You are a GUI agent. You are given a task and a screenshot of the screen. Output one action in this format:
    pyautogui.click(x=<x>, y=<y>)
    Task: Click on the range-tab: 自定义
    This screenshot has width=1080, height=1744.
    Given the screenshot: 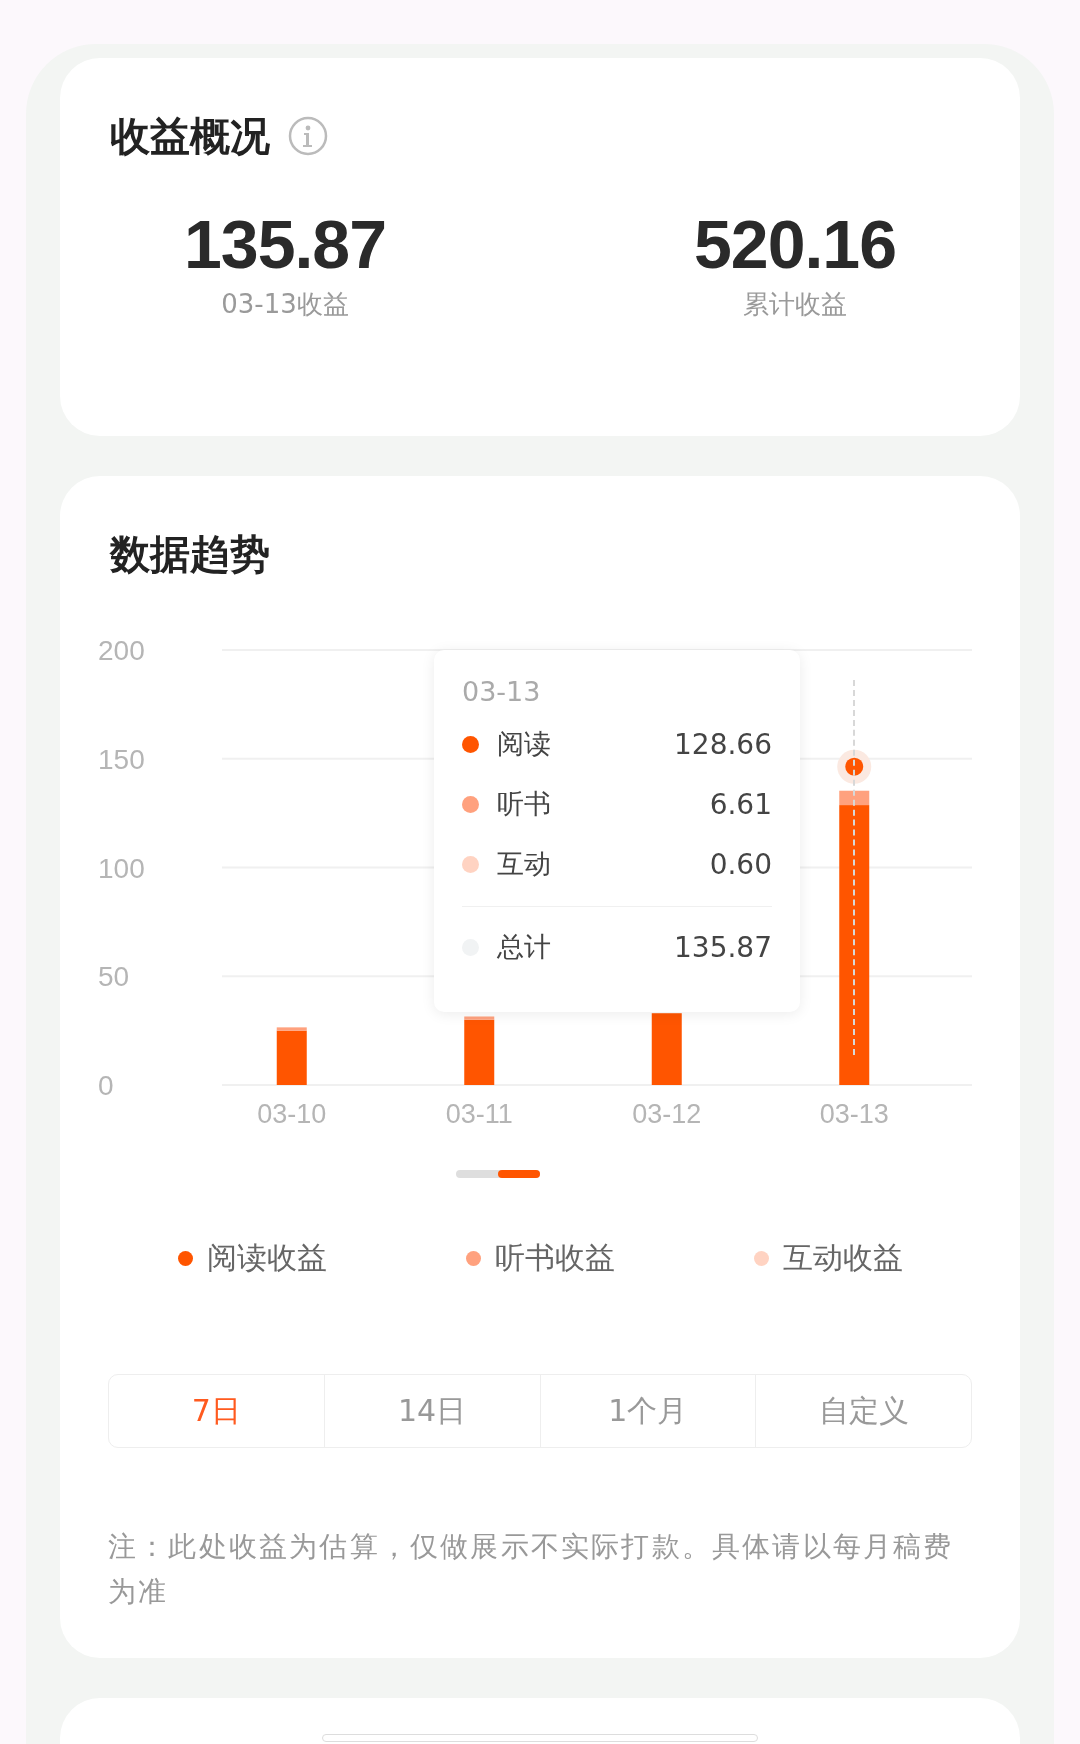 What is the action you would take?
    pyautogui.click(x=863, y=1411)
    